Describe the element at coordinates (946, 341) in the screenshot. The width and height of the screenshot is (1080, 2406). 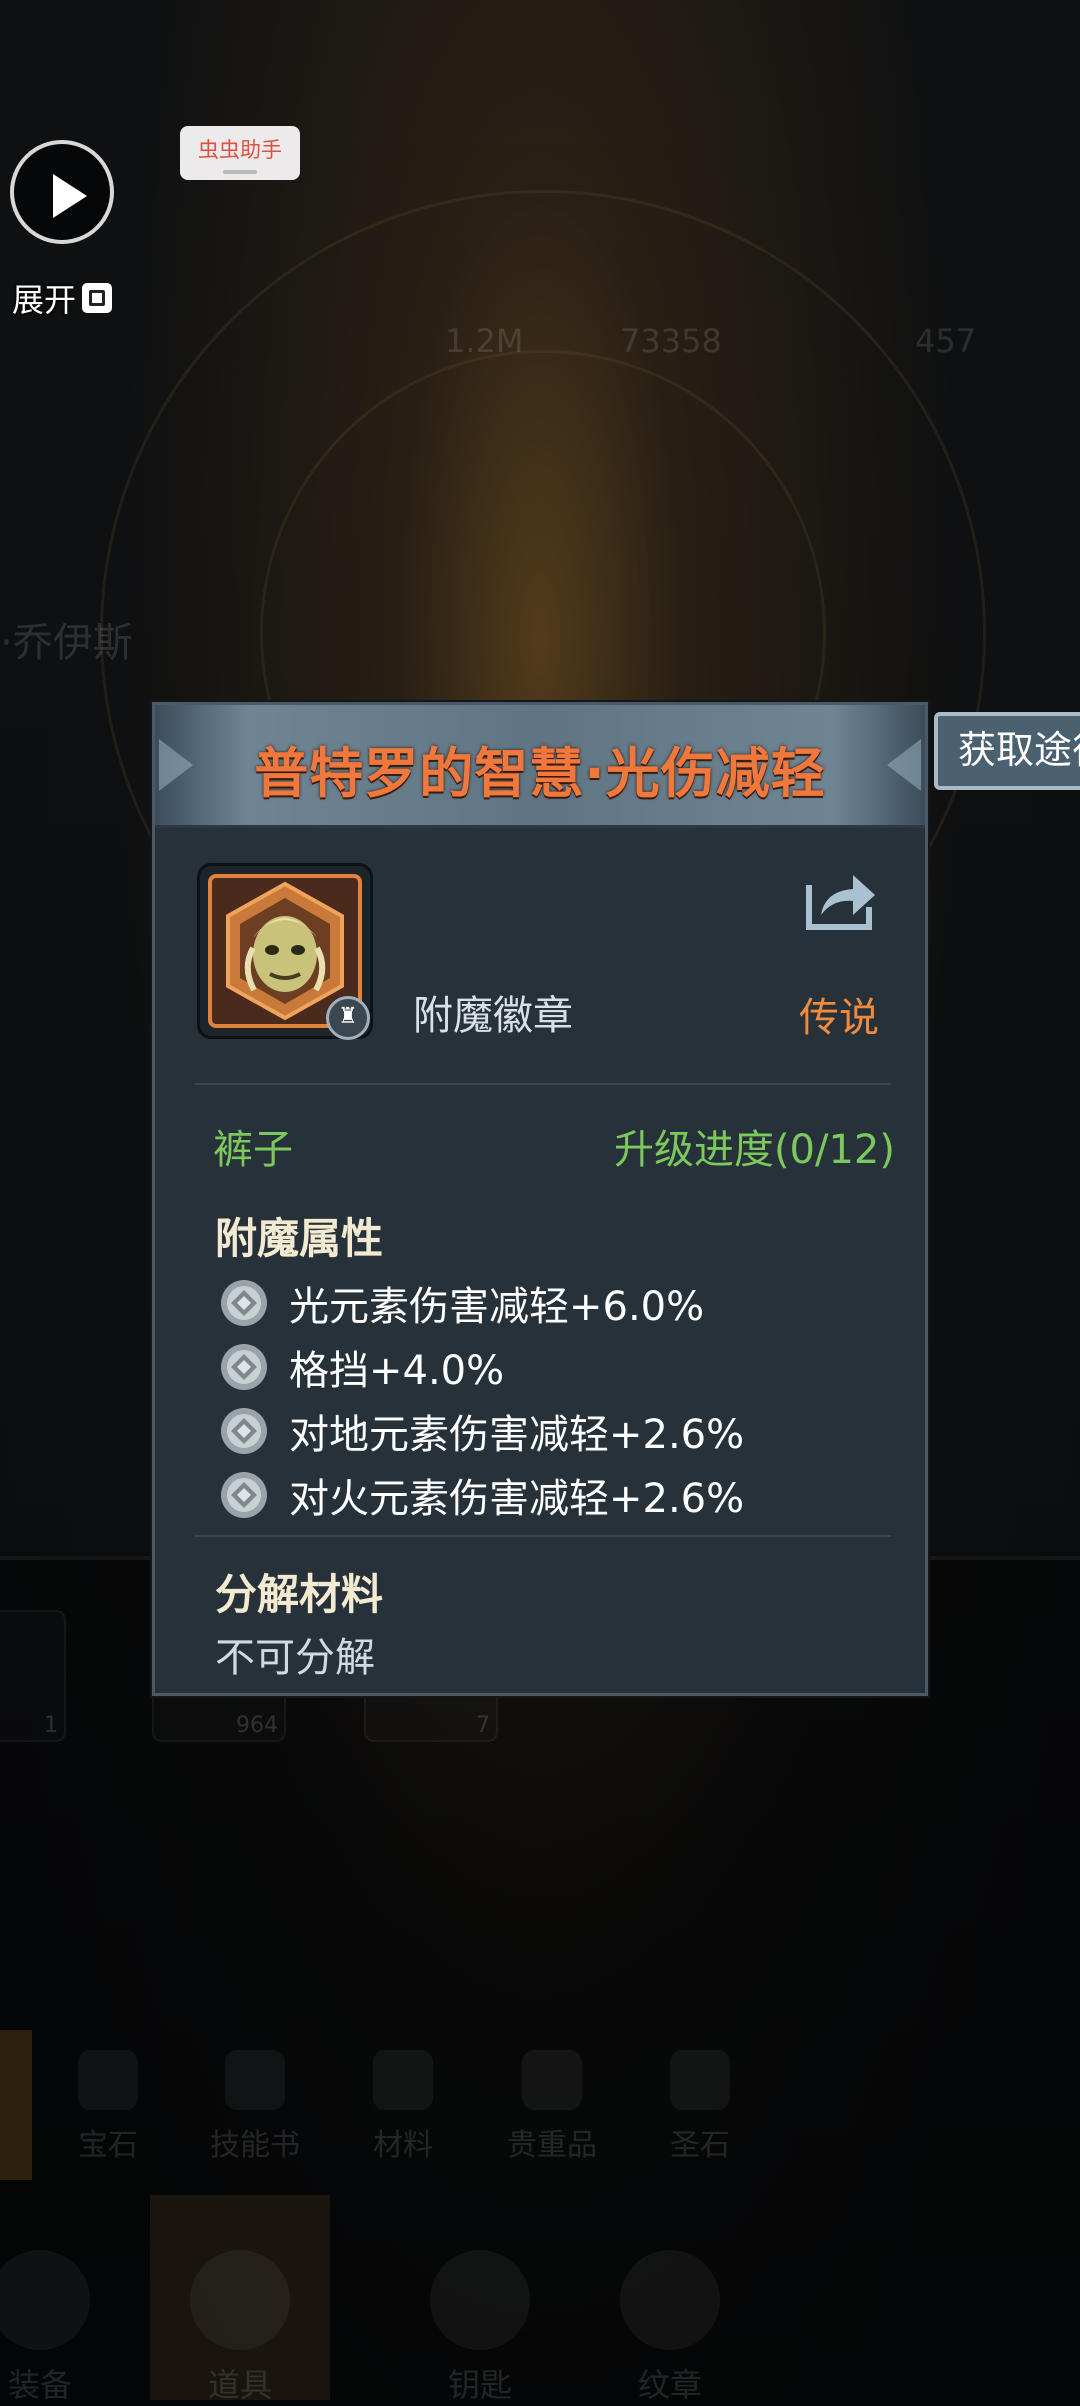
I see `energy-amount: 457` at that location.